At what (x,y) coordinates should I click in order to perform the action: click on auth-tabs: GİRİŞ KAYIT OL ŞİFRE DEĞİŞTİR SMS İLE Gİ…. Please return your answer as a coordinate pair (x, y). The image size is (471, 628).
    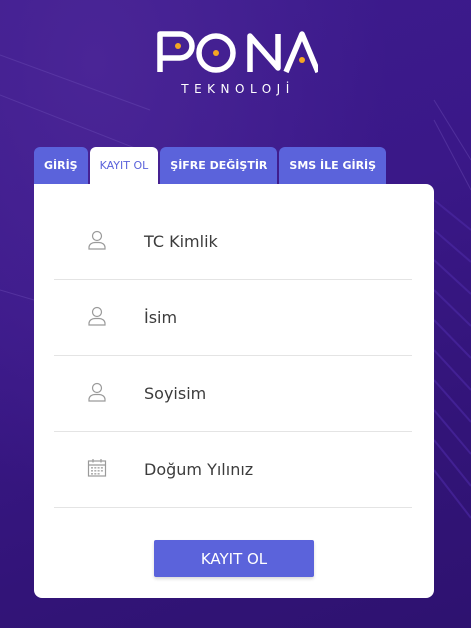
    Looking at the image, I should click on (211, 165).